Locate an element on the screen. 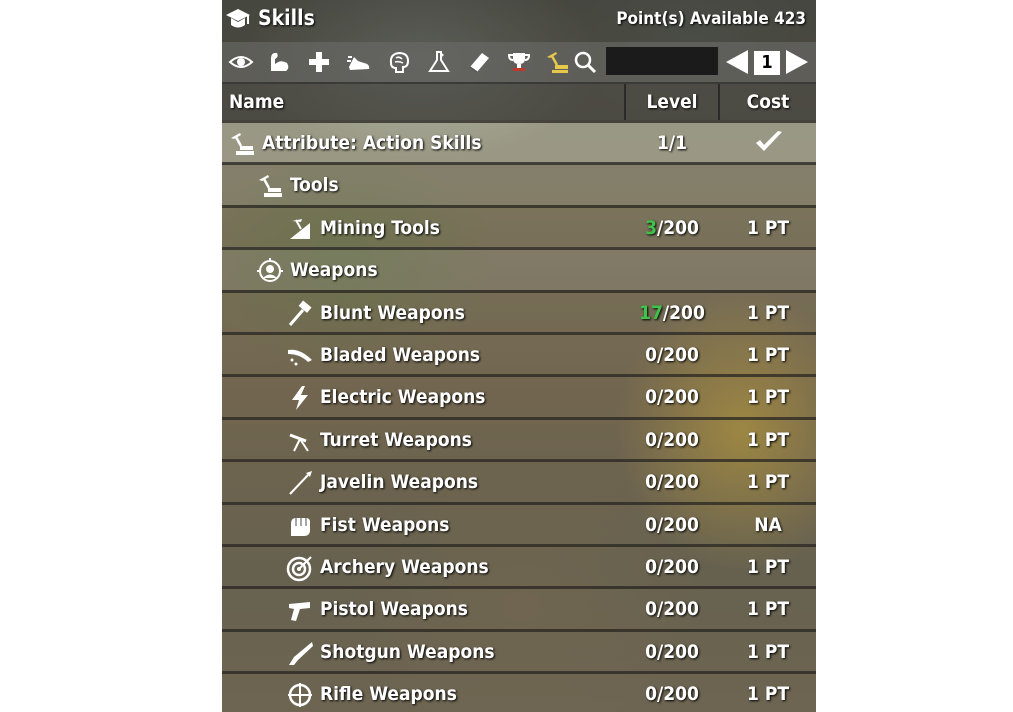 This screenshot has height=712, width=1013. crosshair-icon is located at coordinates (300, 695).